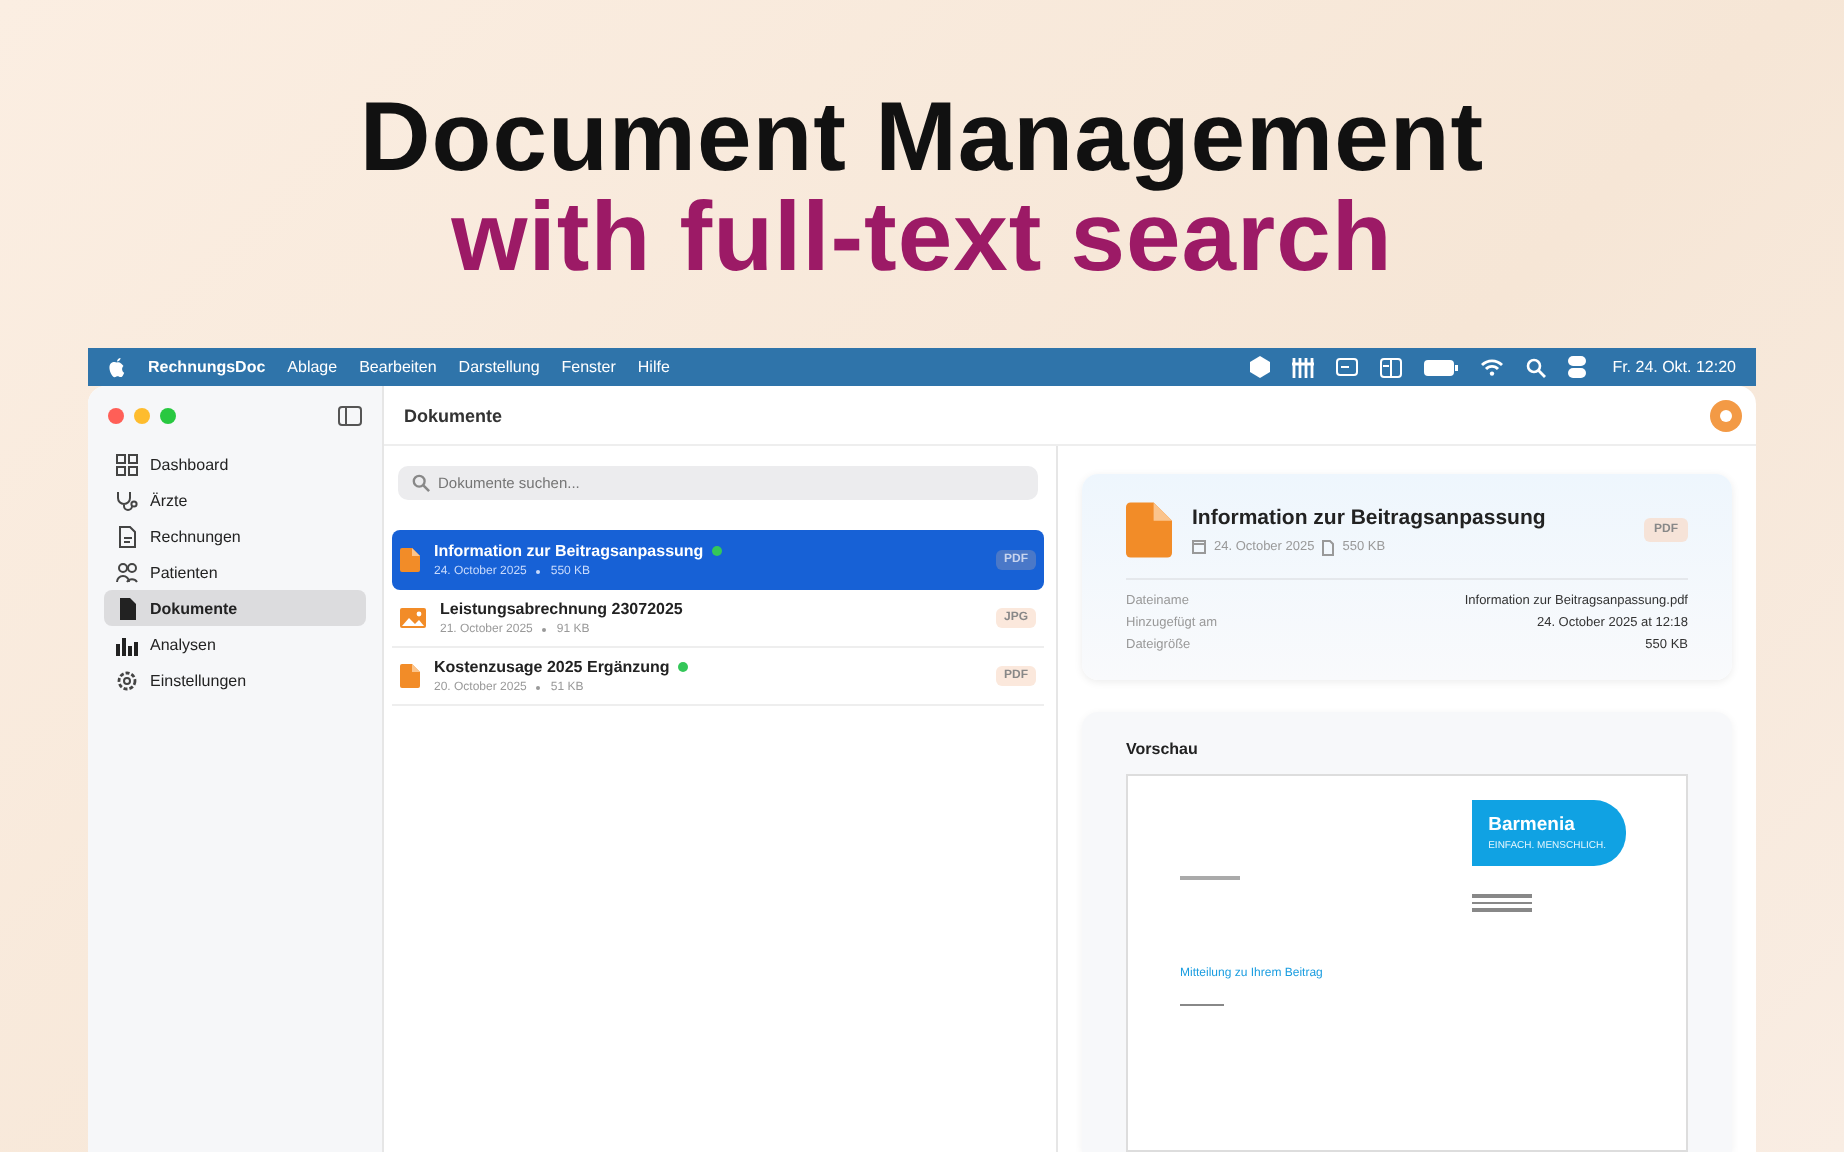 The height and width of the screenshot is (1152, 1844). Describe the element at coordinates (116, 415) in the screenshot. I see `close-button` at that location.